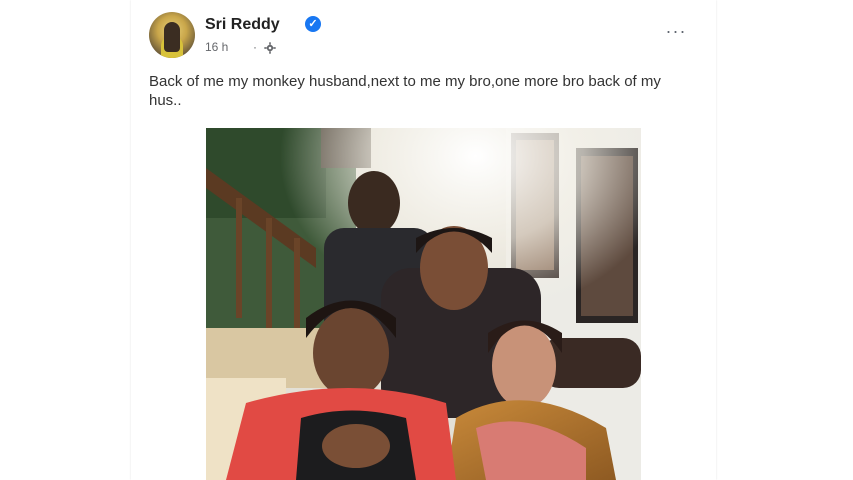  What do you see at coordinates (313, 24) in the screenshot?
I see `verified-badge-icon: ✓` at bounding box center [313, 24].